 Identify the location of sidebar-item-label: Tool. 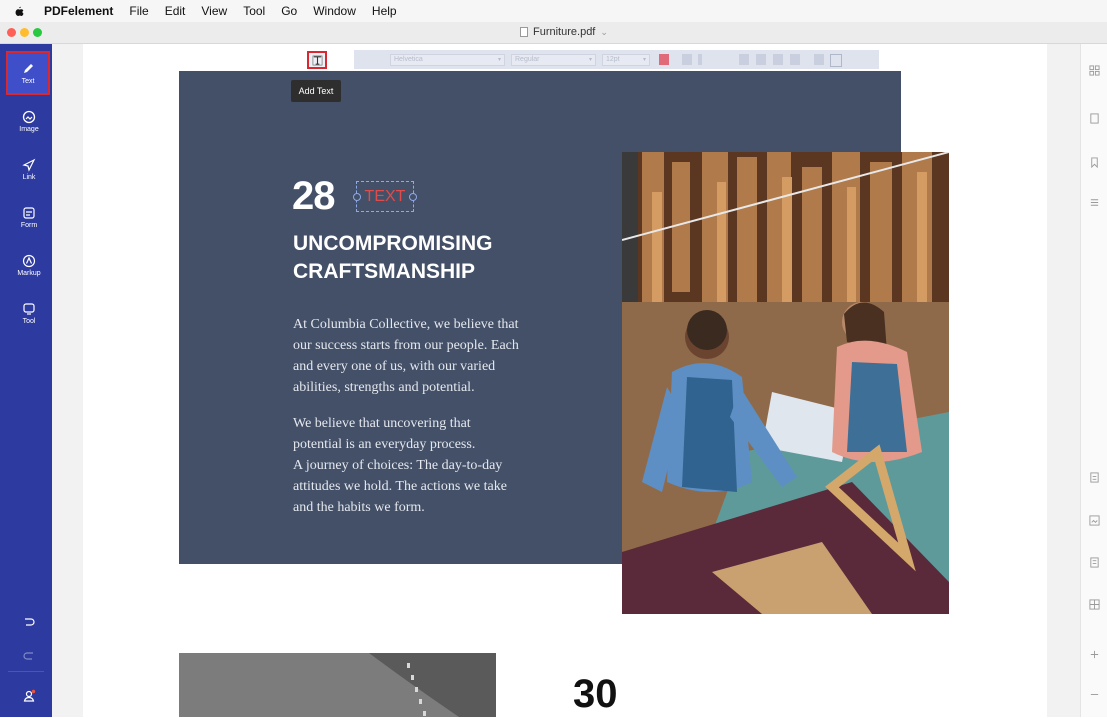
(29, 321).